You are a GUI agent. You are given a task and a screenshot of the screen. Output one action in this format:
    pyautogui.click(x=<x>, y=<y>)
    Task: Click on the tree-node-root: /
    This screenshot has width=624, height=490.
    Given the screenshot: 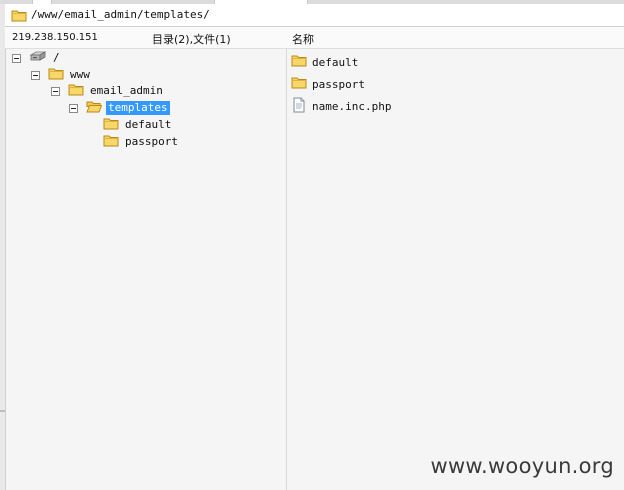 What is the action you would take?
    pyautogui.click(x=37, y=58)
    